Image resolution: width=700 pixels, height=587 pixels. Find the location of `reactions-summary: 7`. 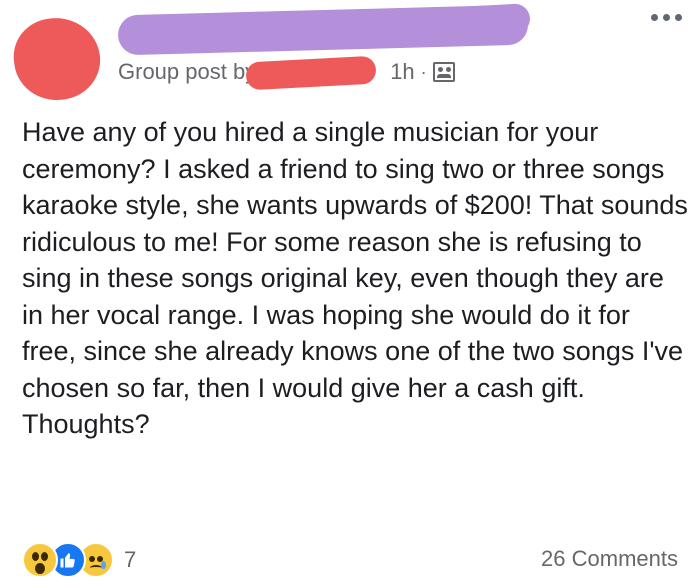

reactions-summary: 7 is located at coordinates (79, 560).